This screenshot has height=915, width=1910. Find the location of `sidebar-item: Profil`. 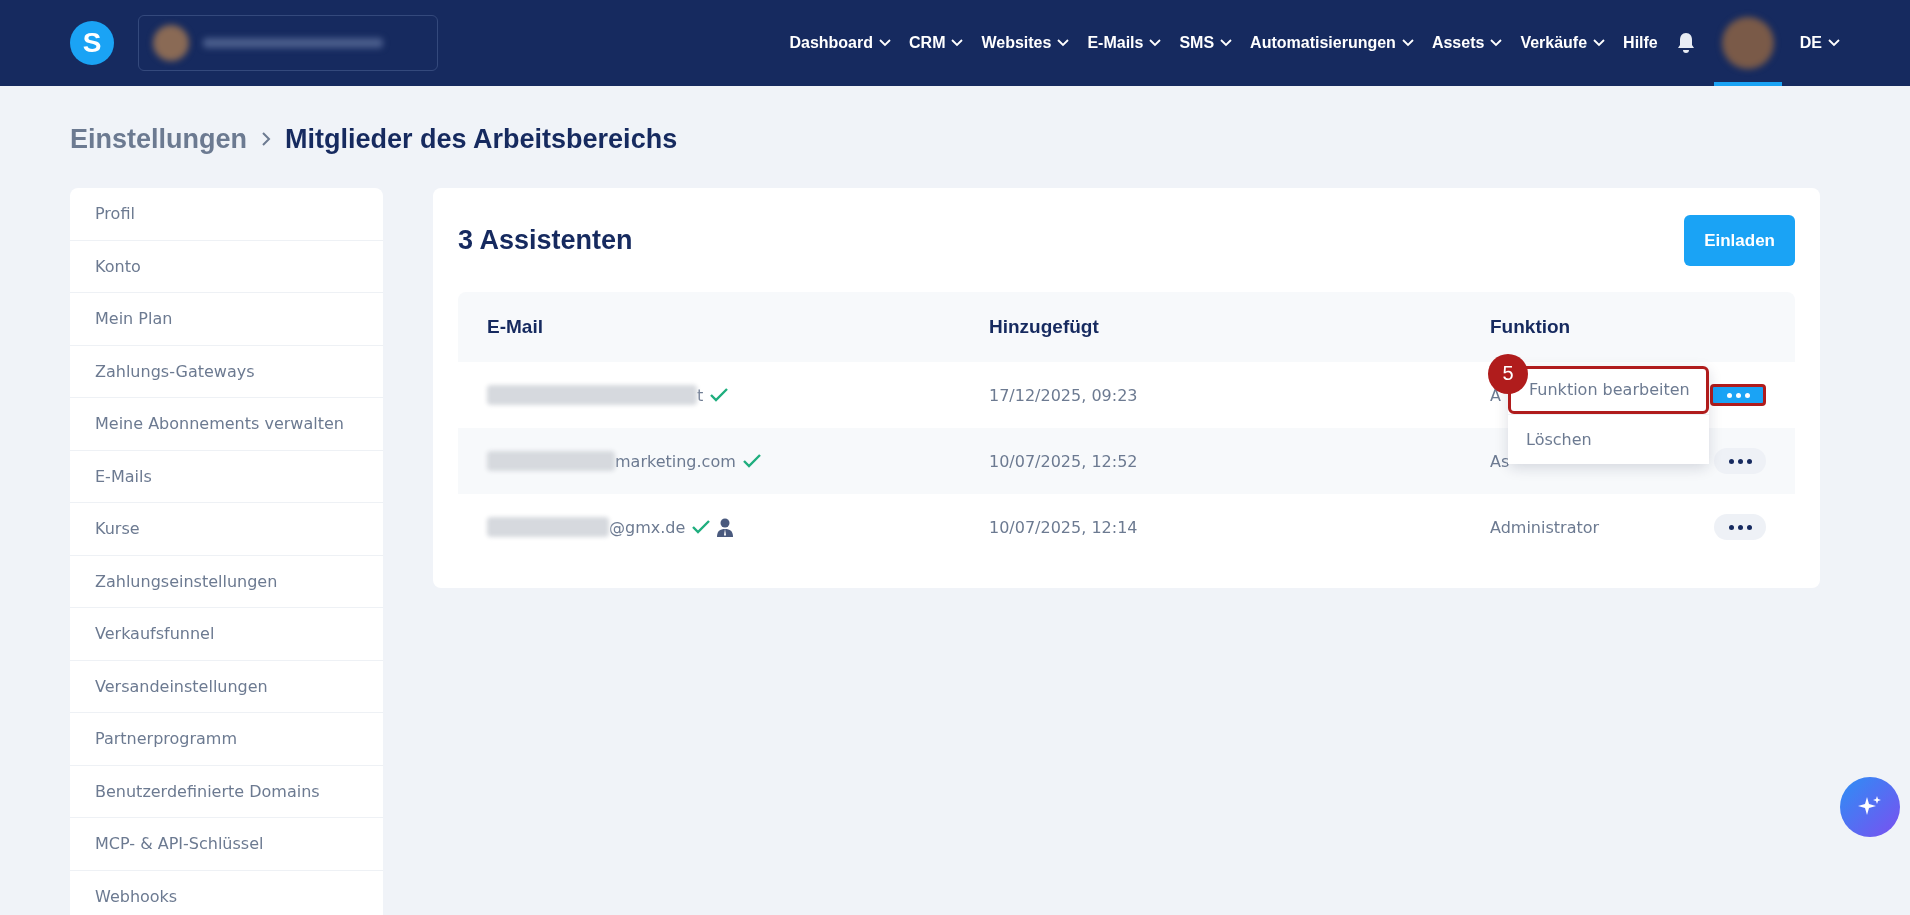

sidebar-item: Profil is located at coordinates (226, 214).